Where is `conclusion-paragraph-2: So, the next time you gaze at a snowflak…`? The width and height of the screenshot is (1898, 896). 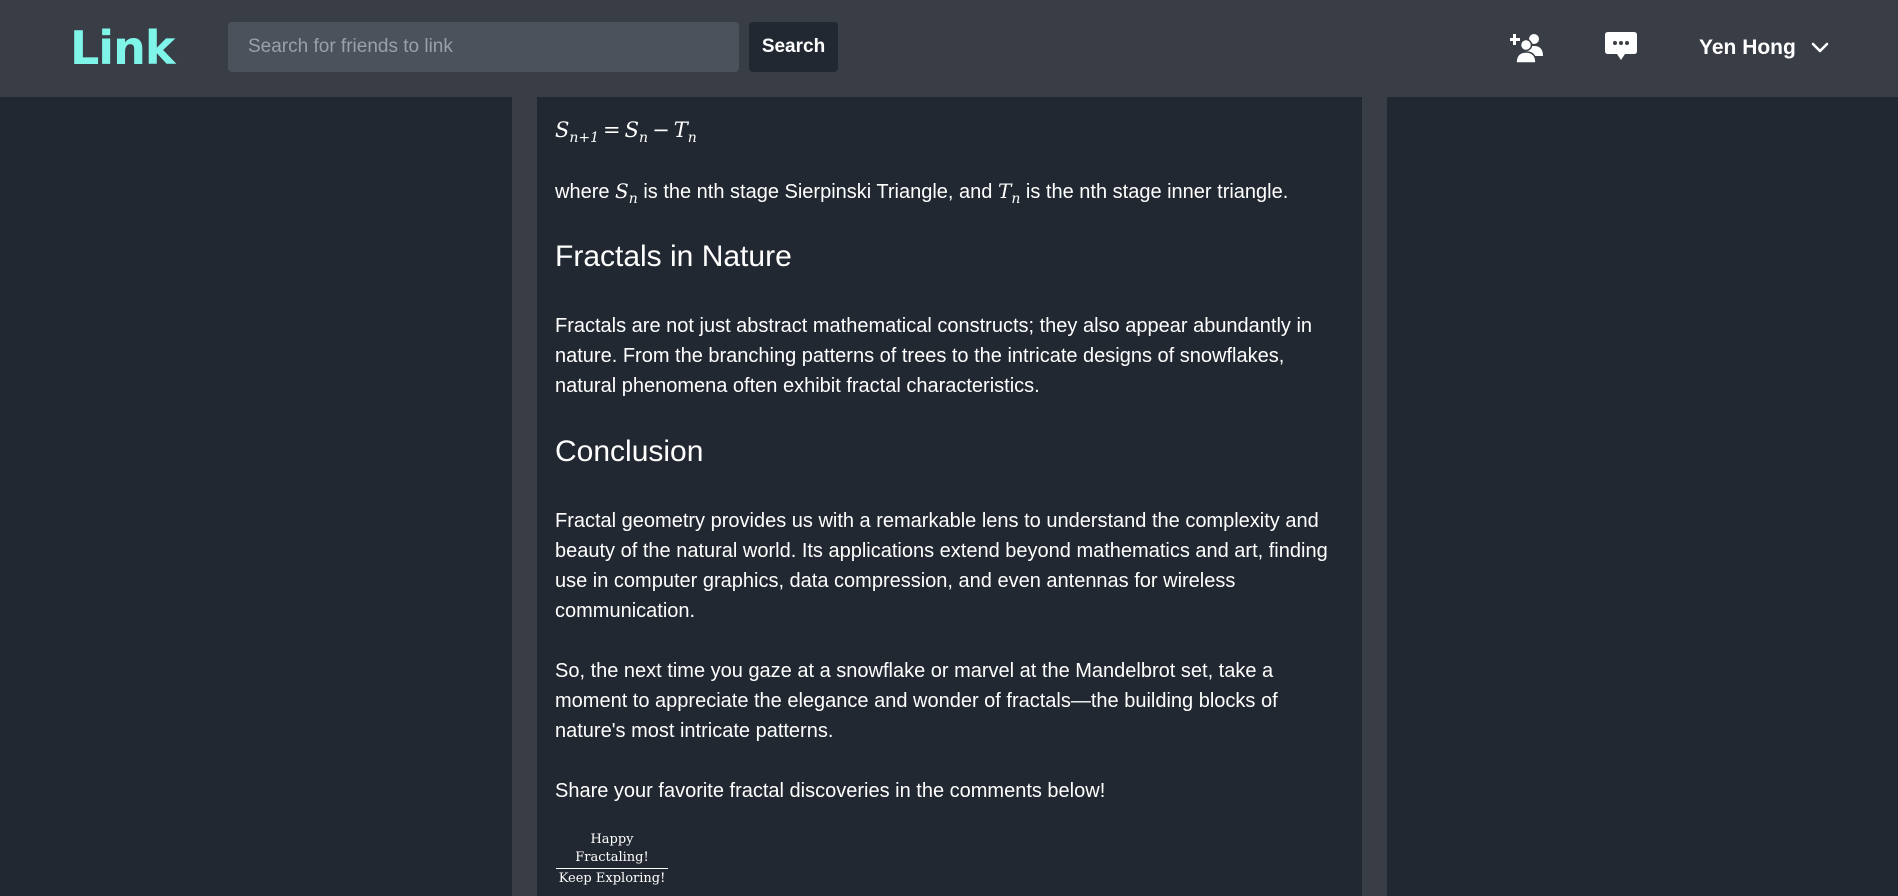 conclusion-paragraph-2: So, the next time you gaze at a snowflak… is located at coordinates (916, 701).